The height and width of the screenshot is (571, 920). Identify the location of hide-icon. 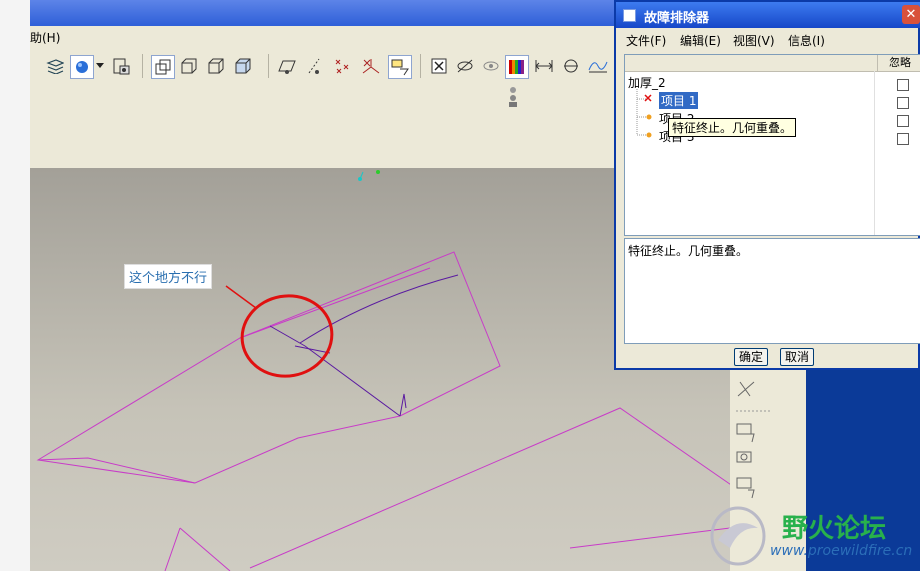
(465, 66).